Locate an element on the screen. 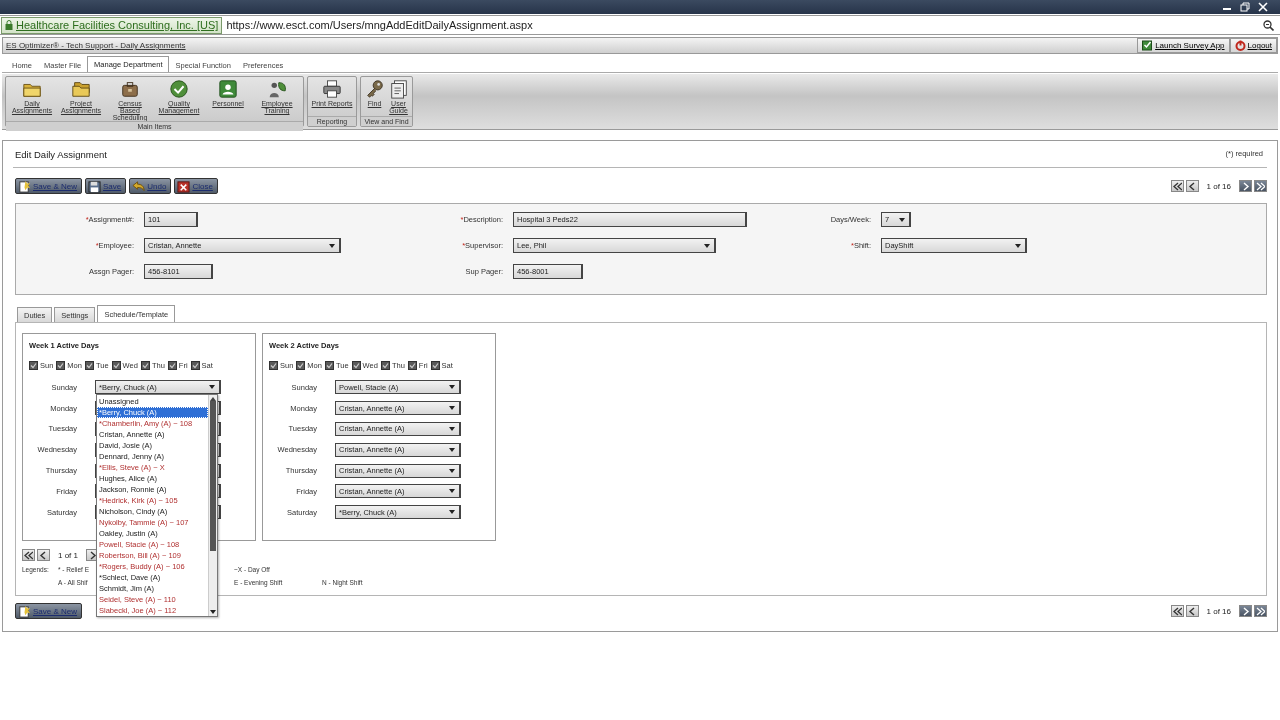  folders-icon is located at coordinates (81, 89).